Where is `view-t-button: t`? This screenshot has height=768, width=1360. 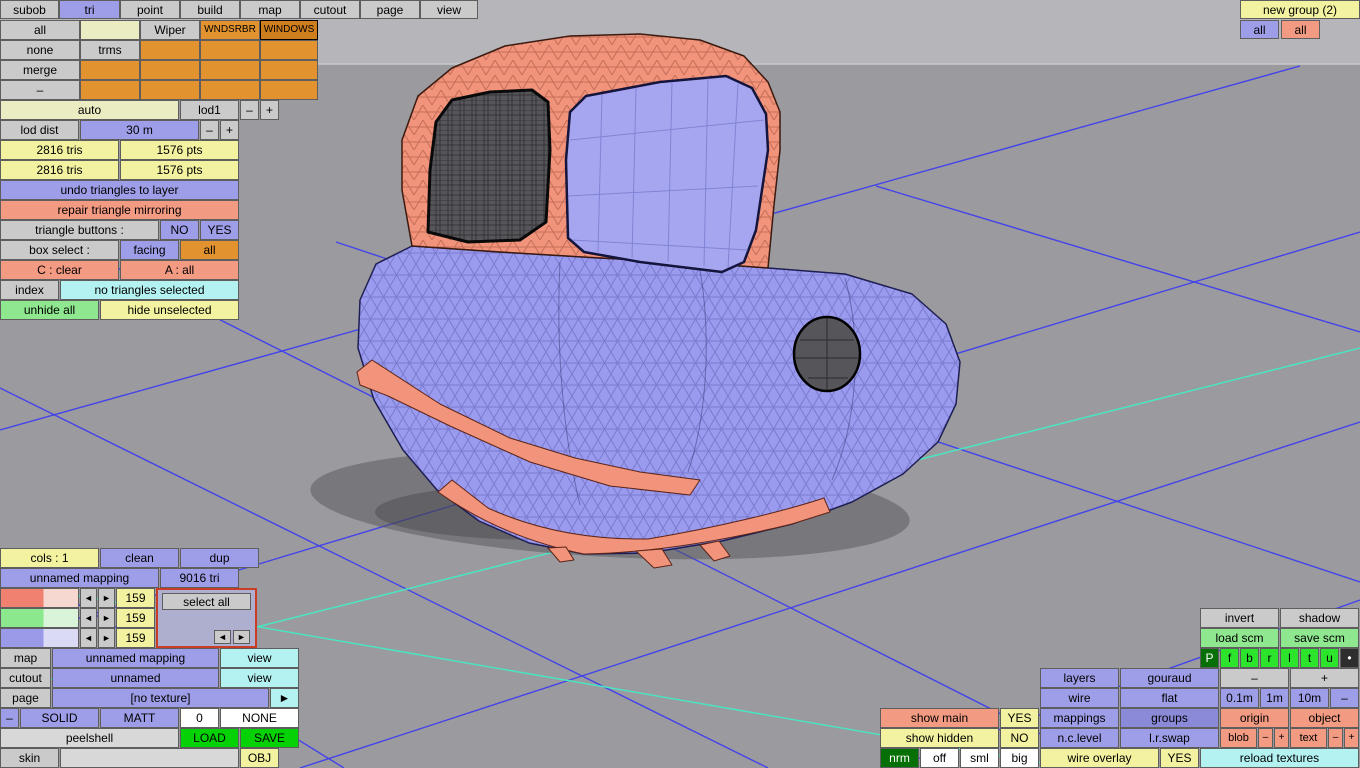
view-t-button: t is located at coordinates (1309, 658).